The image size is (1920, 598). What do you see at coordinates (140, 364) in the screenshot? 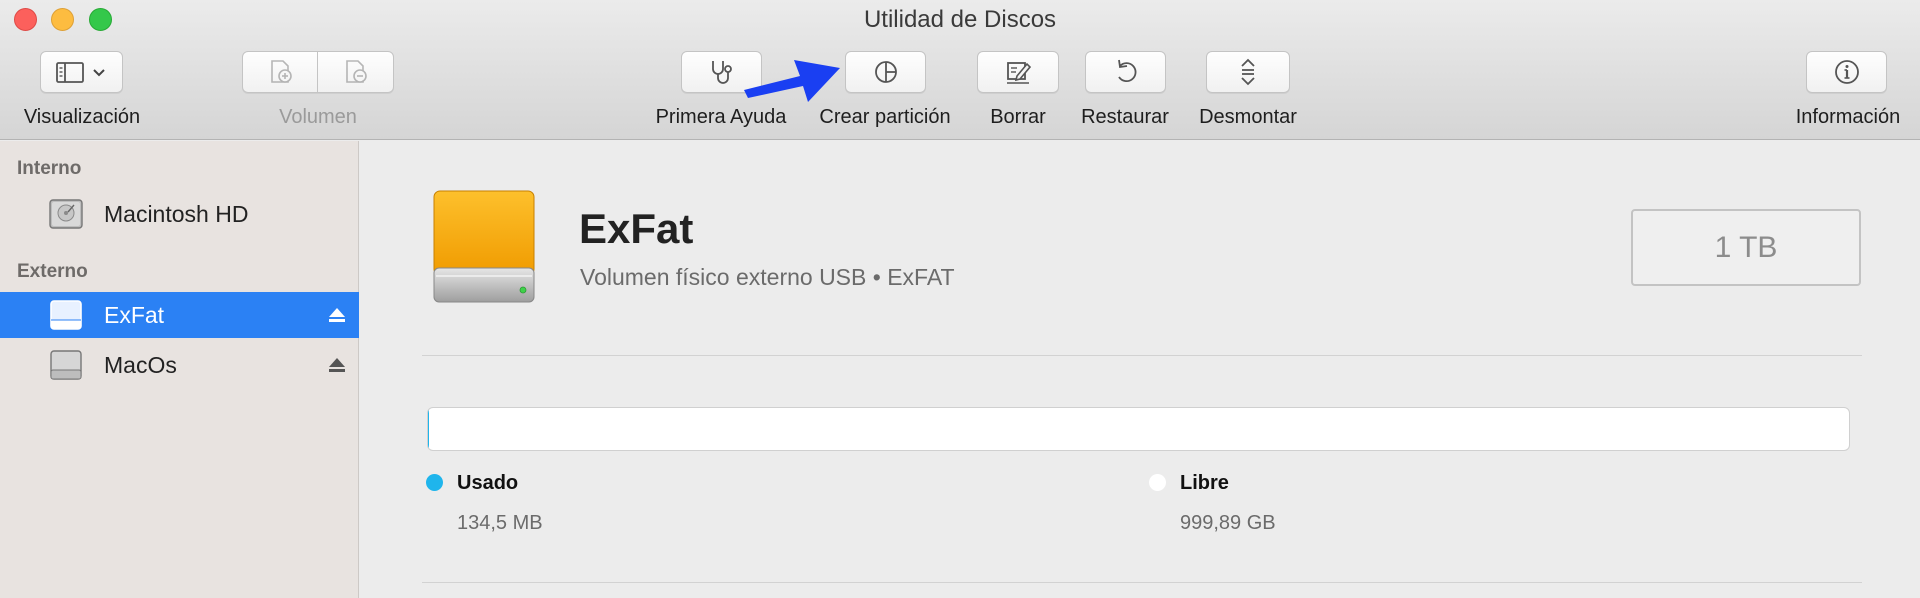
I see `sidebar-item-label: MacOs` at bounding box center [140, 364].